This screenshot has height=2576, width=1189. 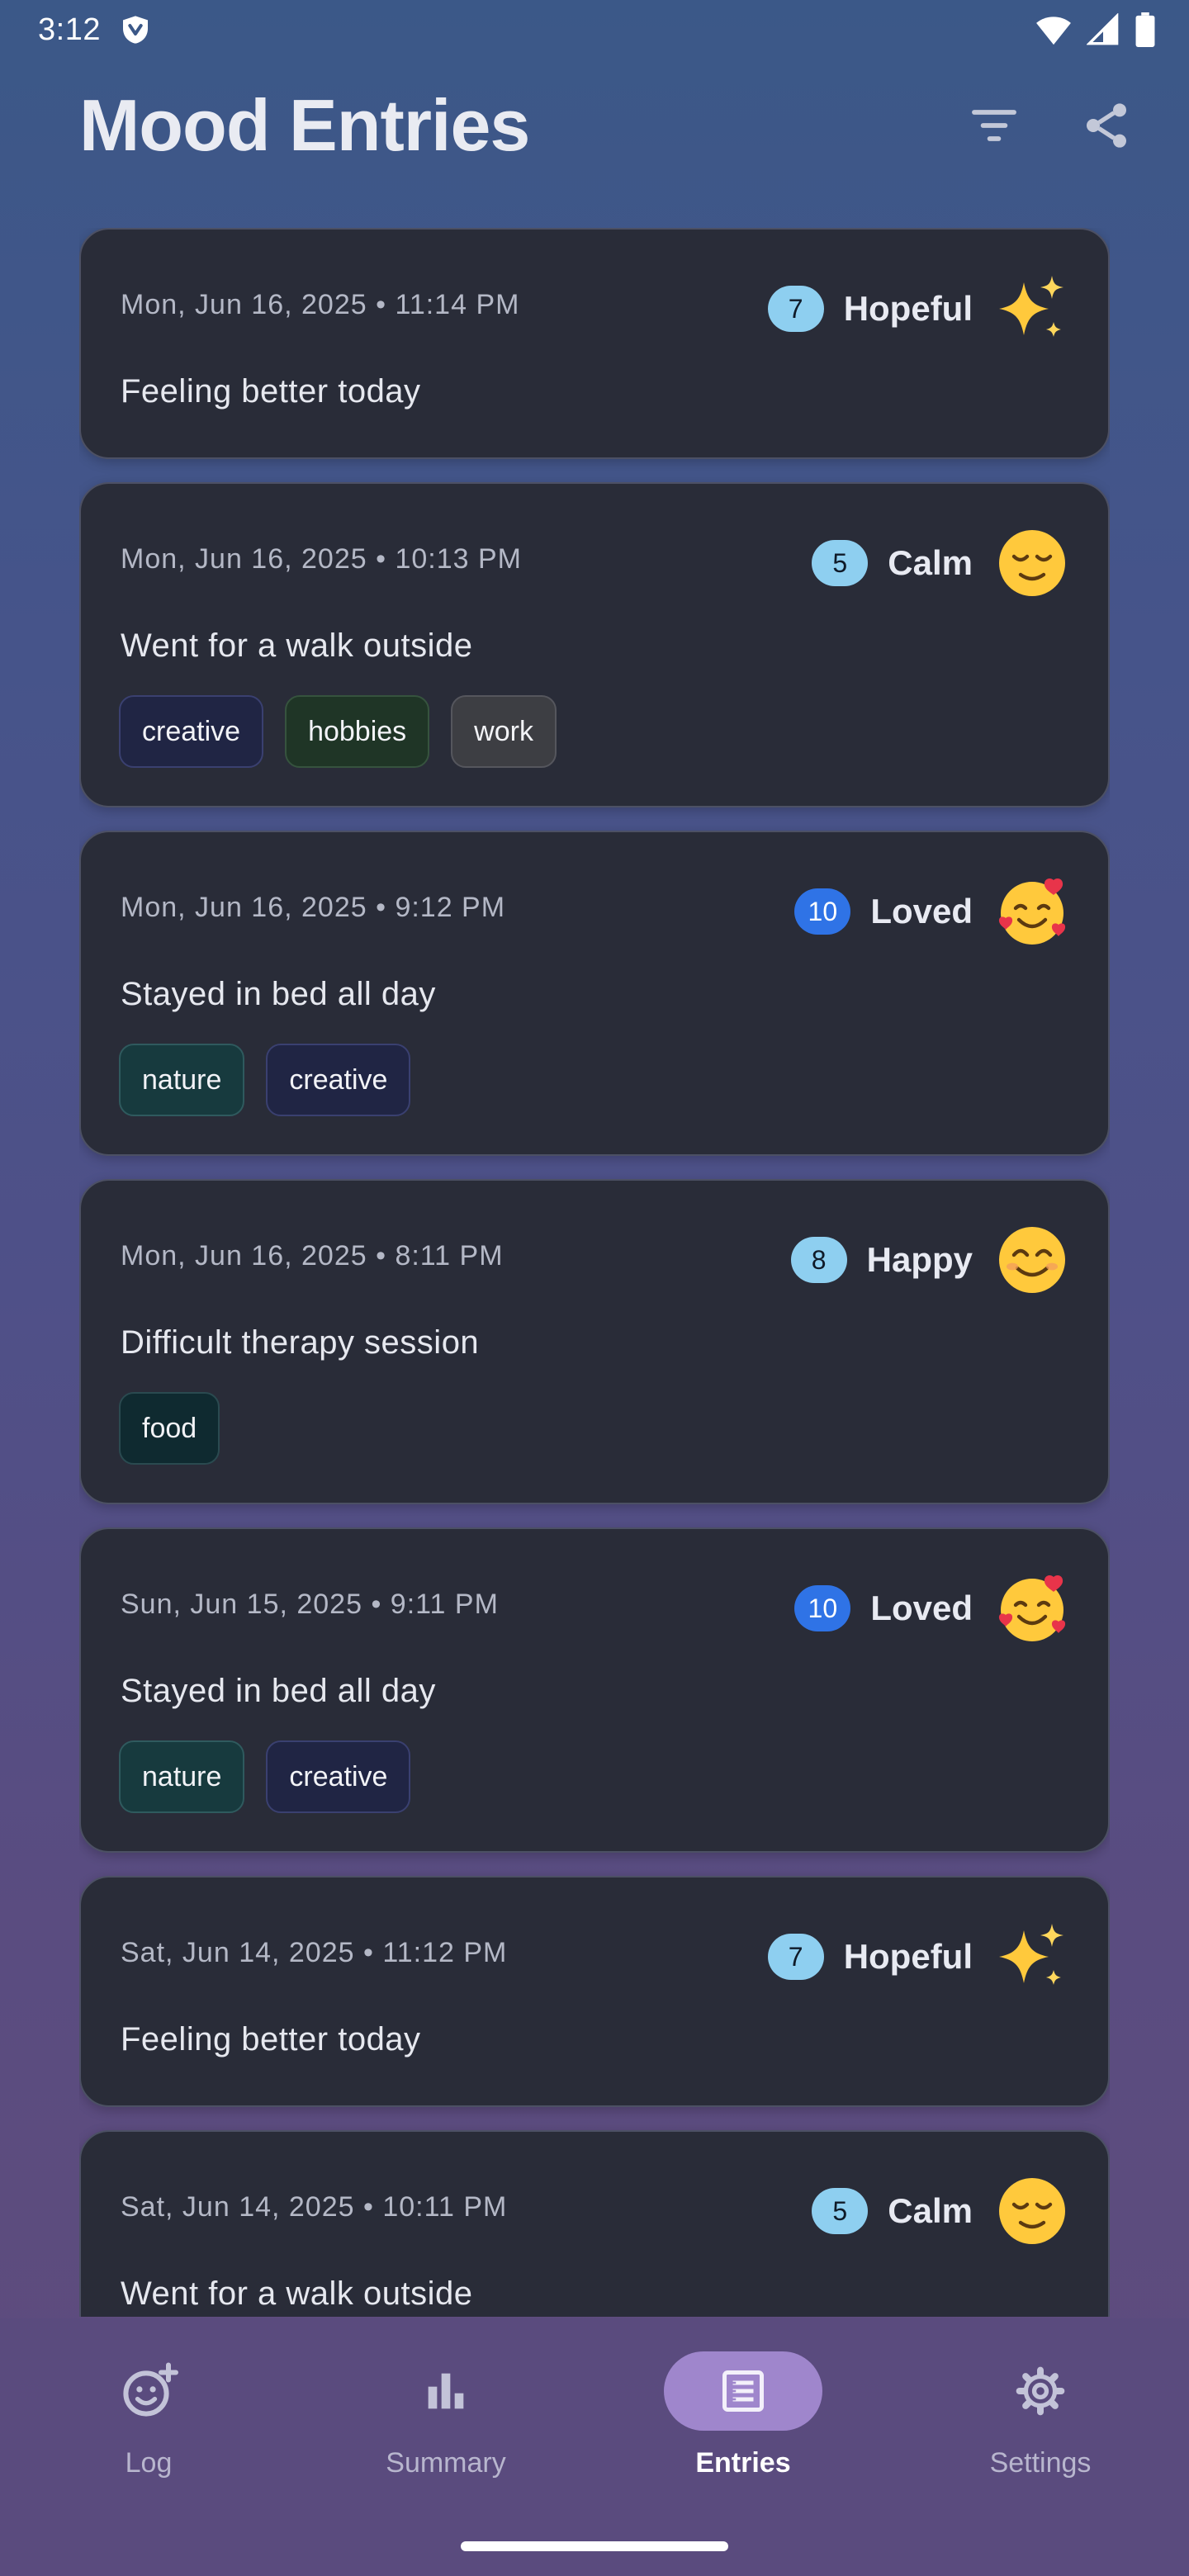 I want to click on mood-label: Happy, so click(x=919, y=1259).